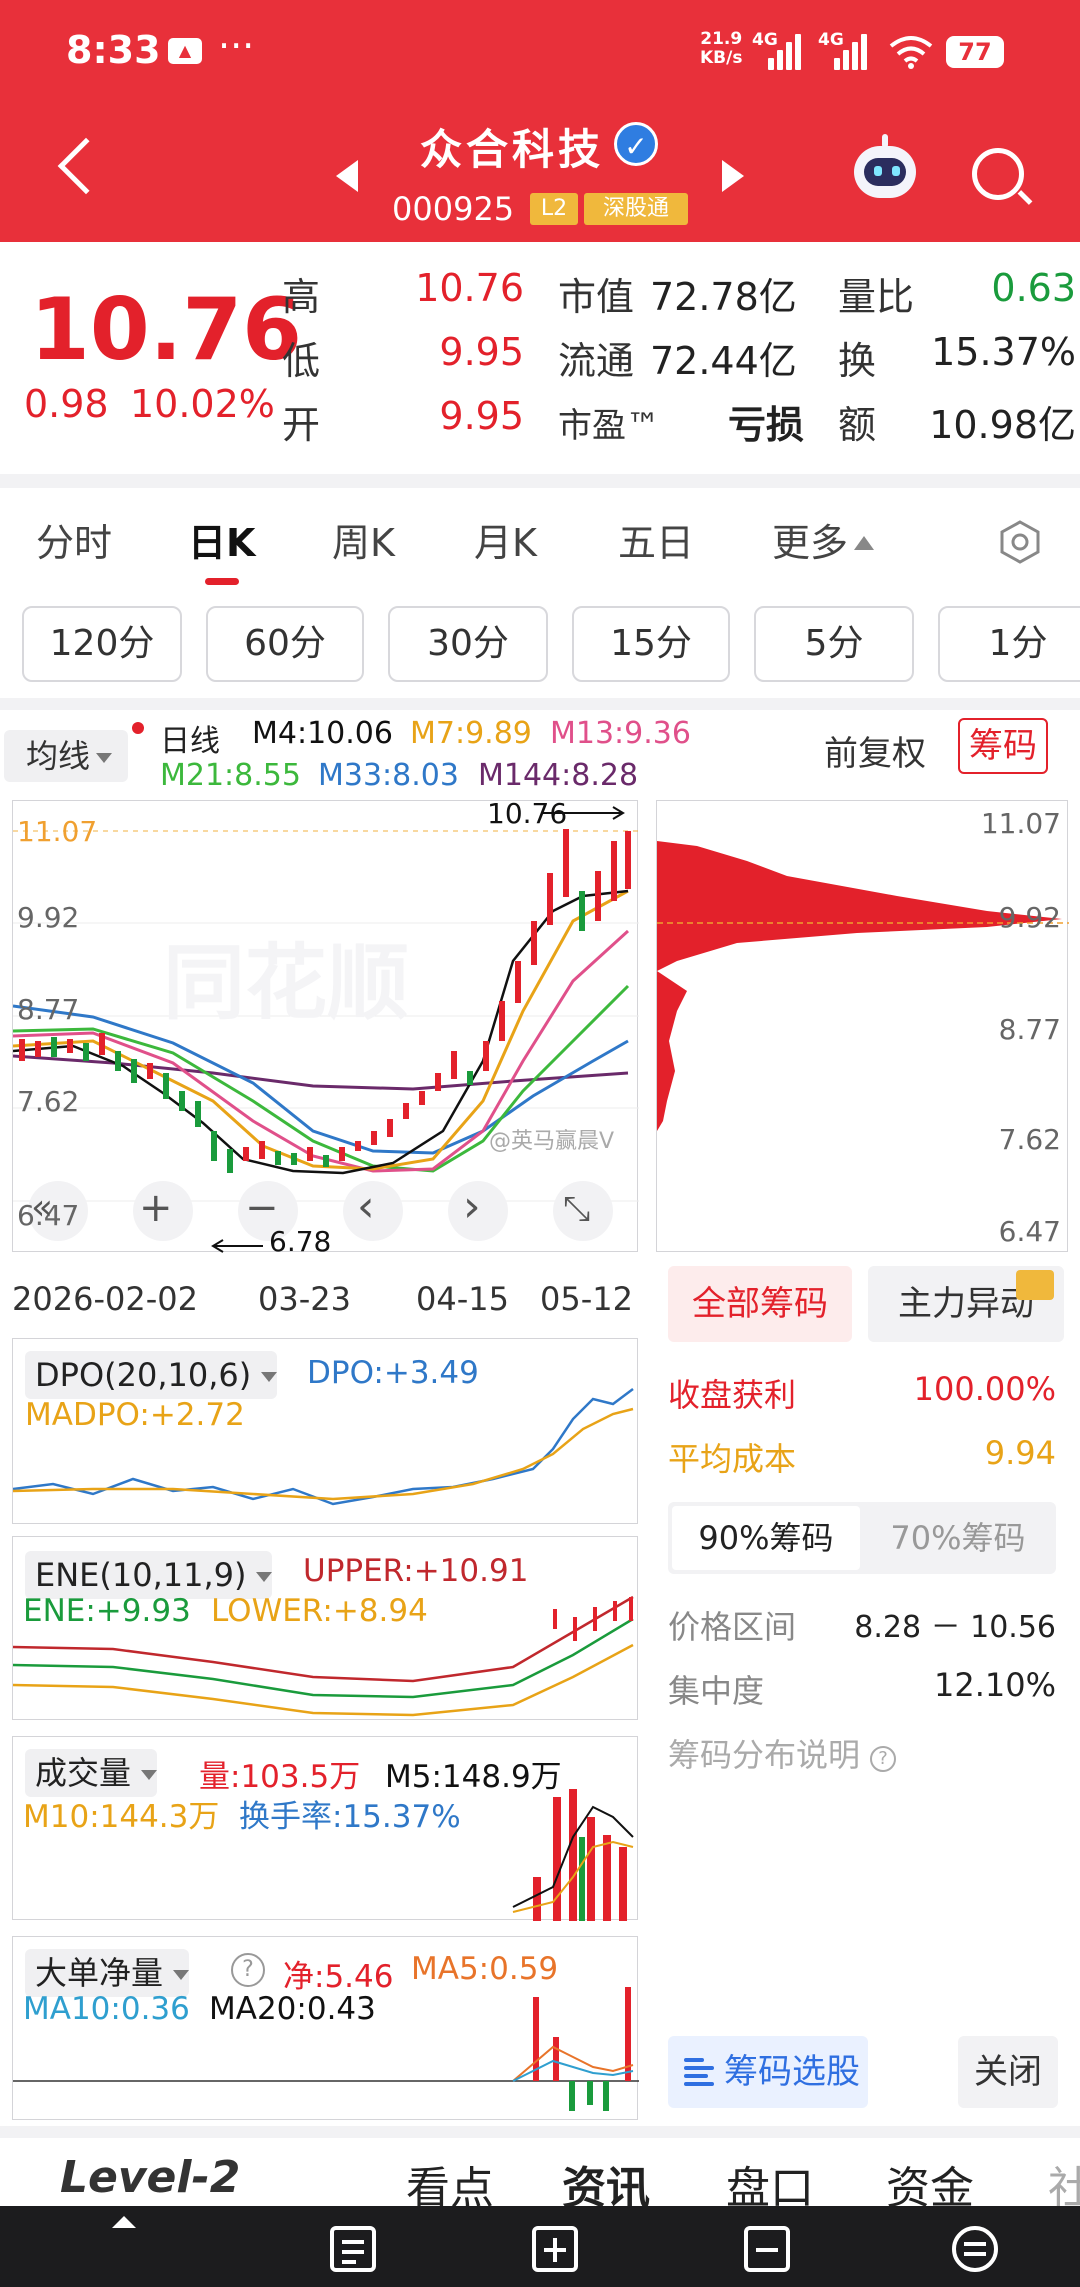  Describe the element at coordinates (366, 1206) in the screenshot. I see `scroll-left-icon: ‹` at that location.